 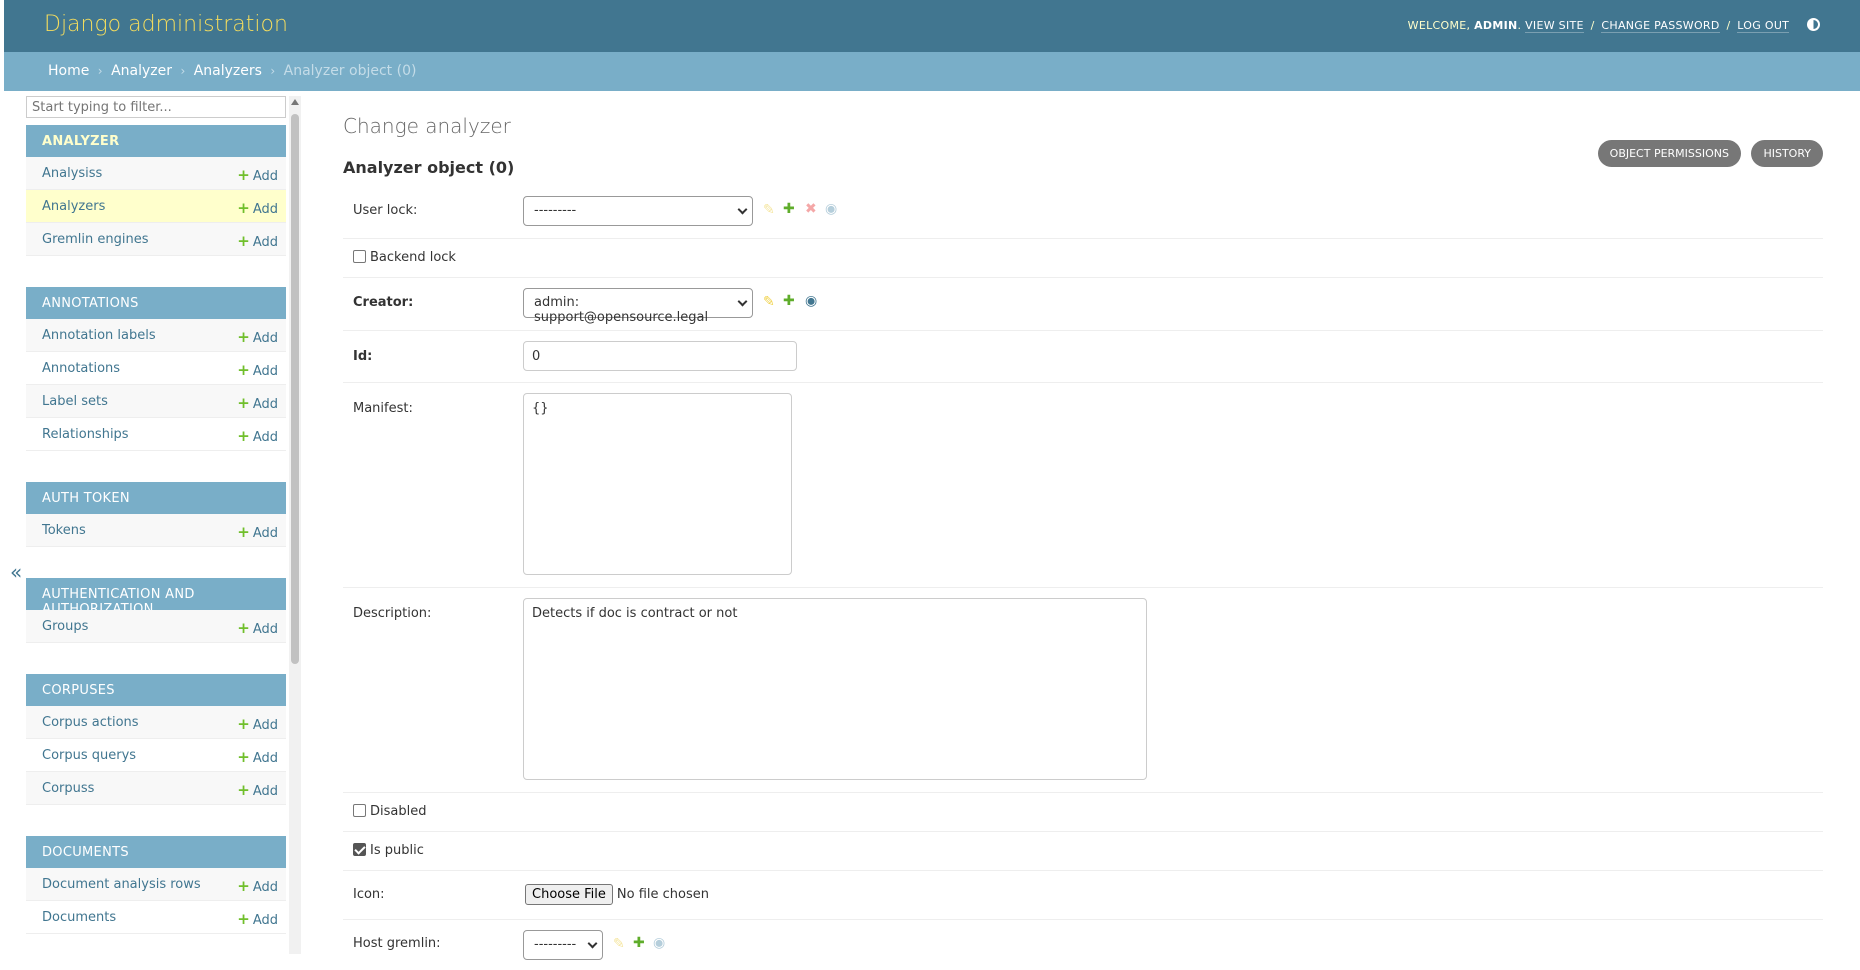 What do you see at coordinates (1669, 153) in the screenshot?
I see `object-permissions-button: OBJECT PERMISSIONS` at bounding box center [1669, 153].